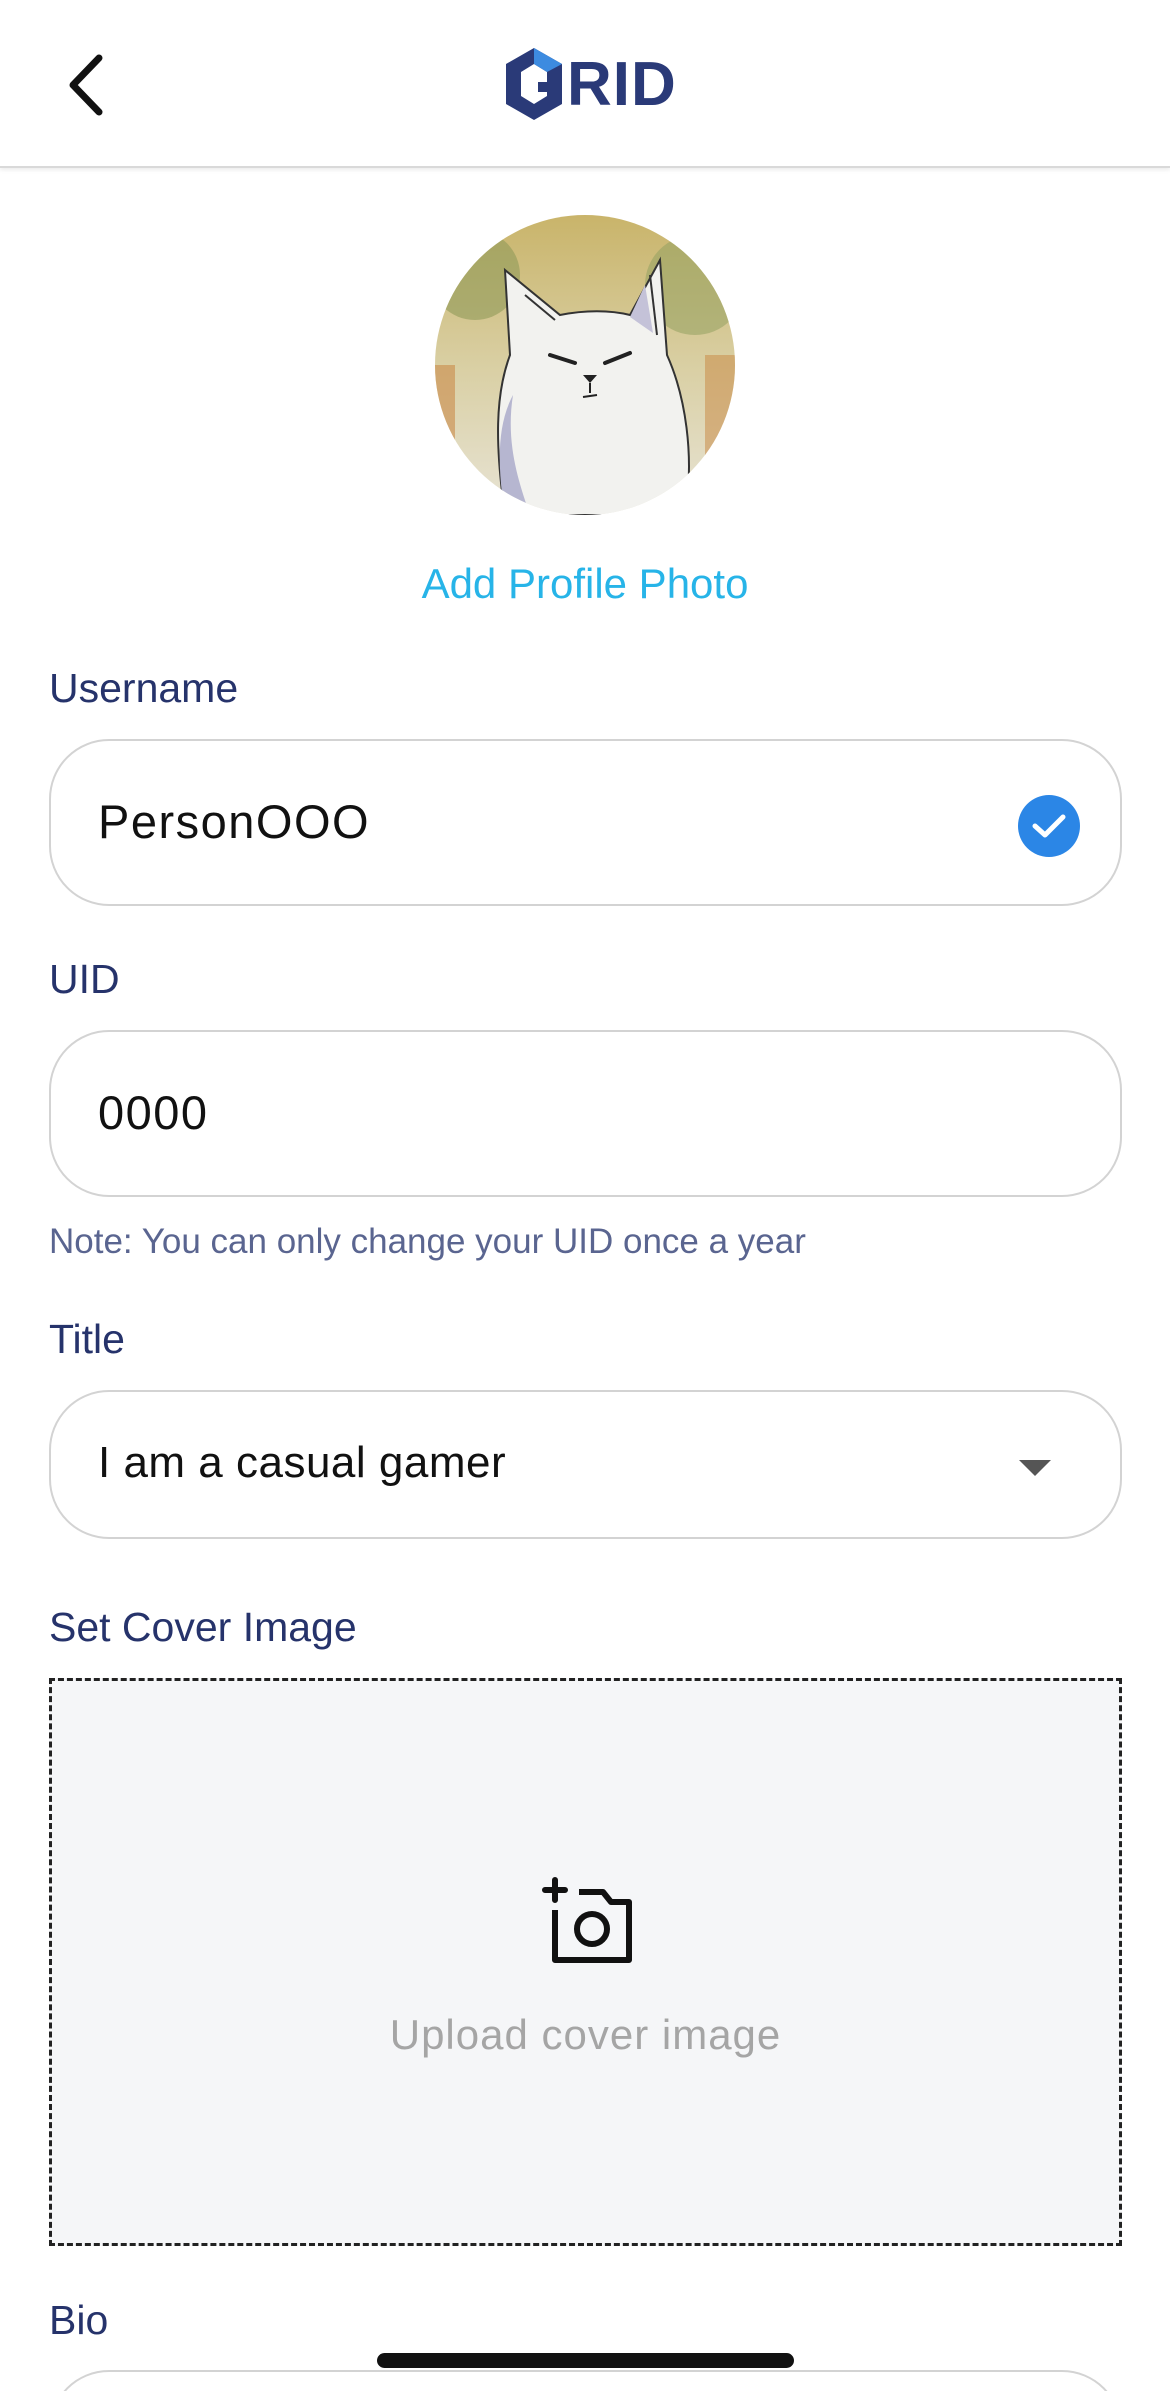 The image size is (1170, 2391). I want to click on caret-down-icon, so click(1035, 1468).